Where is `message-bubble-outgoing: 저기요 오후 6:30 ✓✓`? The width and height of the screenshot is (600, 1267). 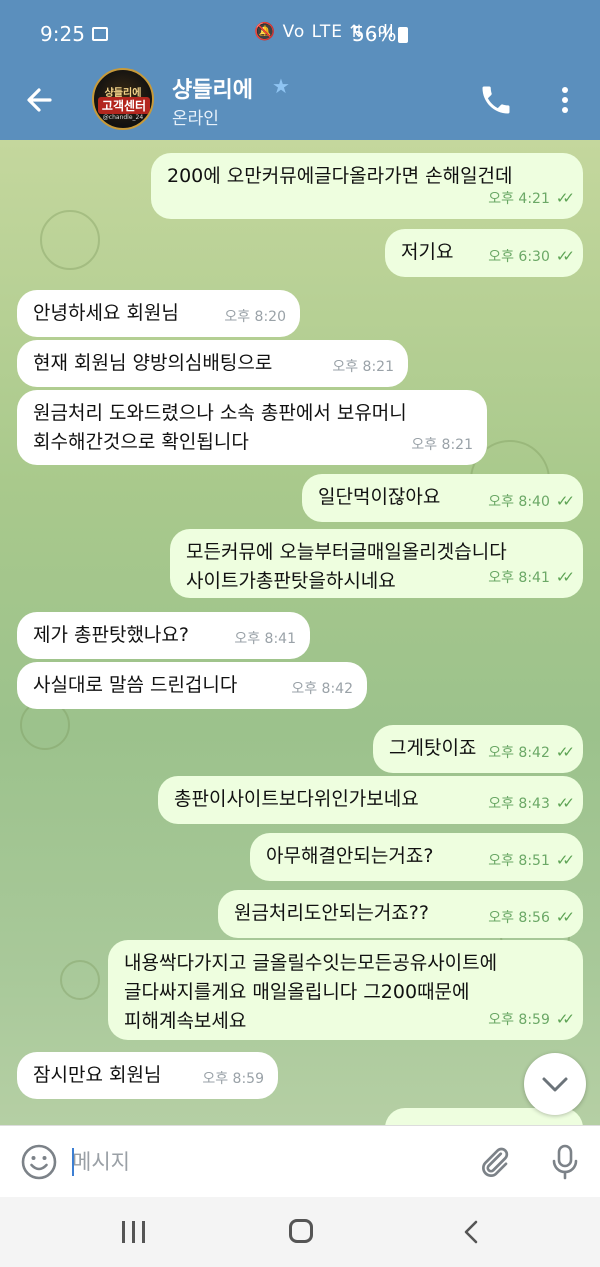 message-bubble-outgoing: 저기요 오후 6:30 ✓✓ is located at coordinates (484, 253).